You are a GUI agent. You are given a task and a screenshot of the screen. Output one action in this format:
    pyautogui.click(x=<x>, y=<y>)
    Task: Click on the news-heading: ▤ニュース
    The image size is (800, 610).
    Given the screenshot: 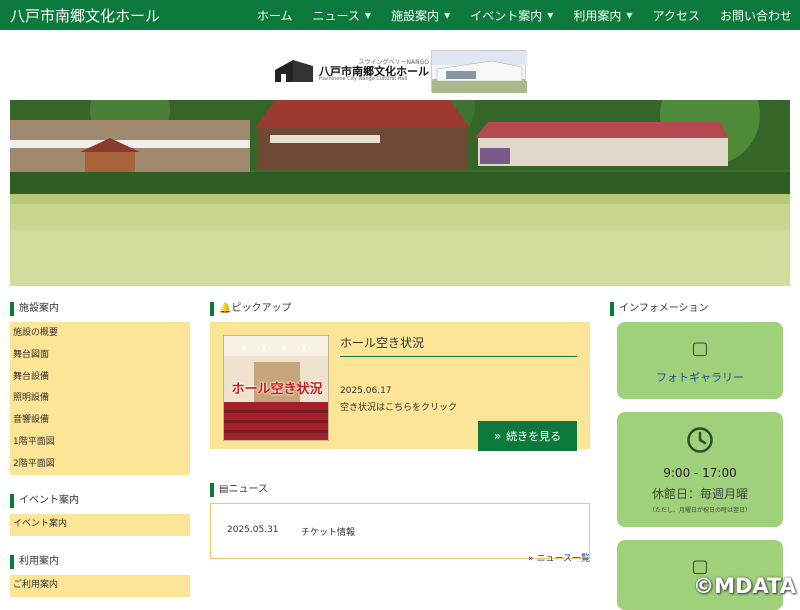 What is the action you would take?
    pyautogui.click(x=400, y=490)
    